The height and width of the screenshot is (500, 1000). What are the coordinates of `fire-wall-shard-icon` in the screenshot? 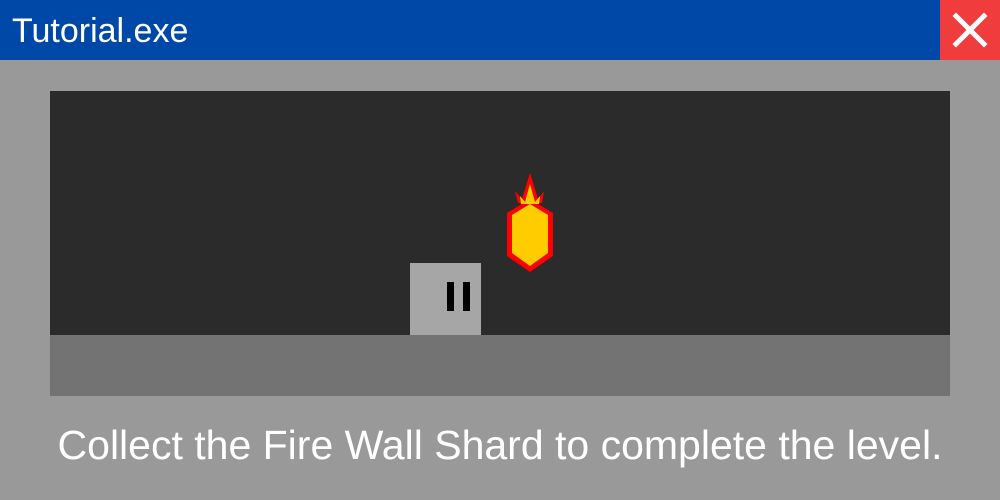 It's located at (530, 223).